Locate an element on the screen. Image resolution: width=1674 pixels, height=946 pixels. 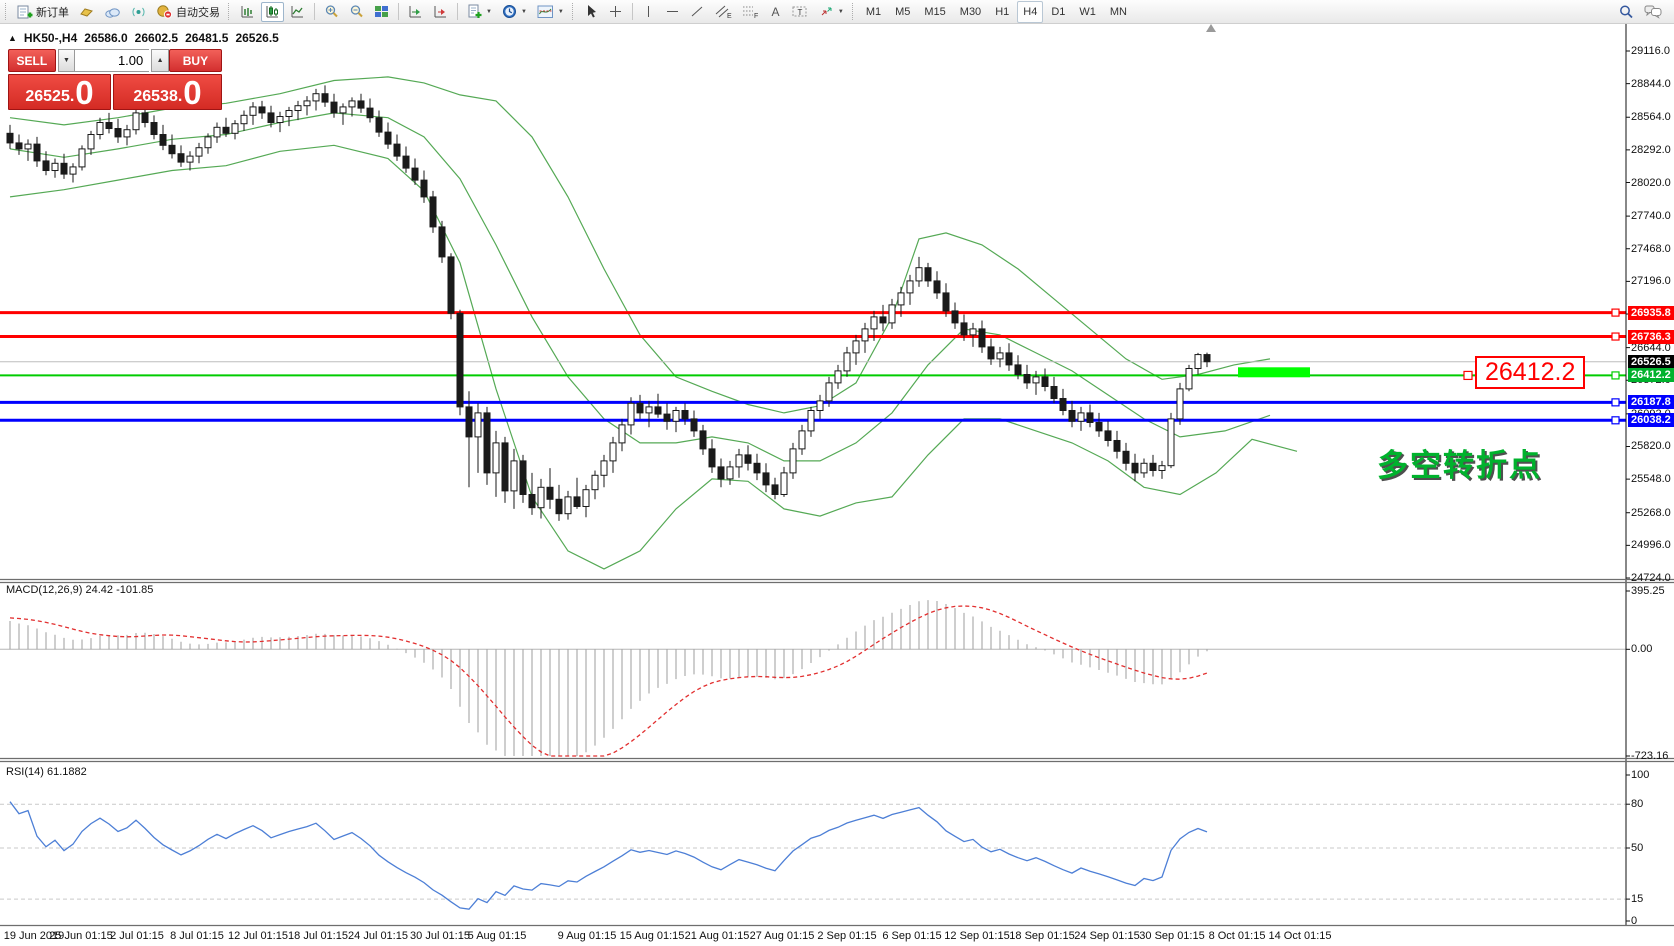
chart-candles-button is located at coordinates (272, 11).